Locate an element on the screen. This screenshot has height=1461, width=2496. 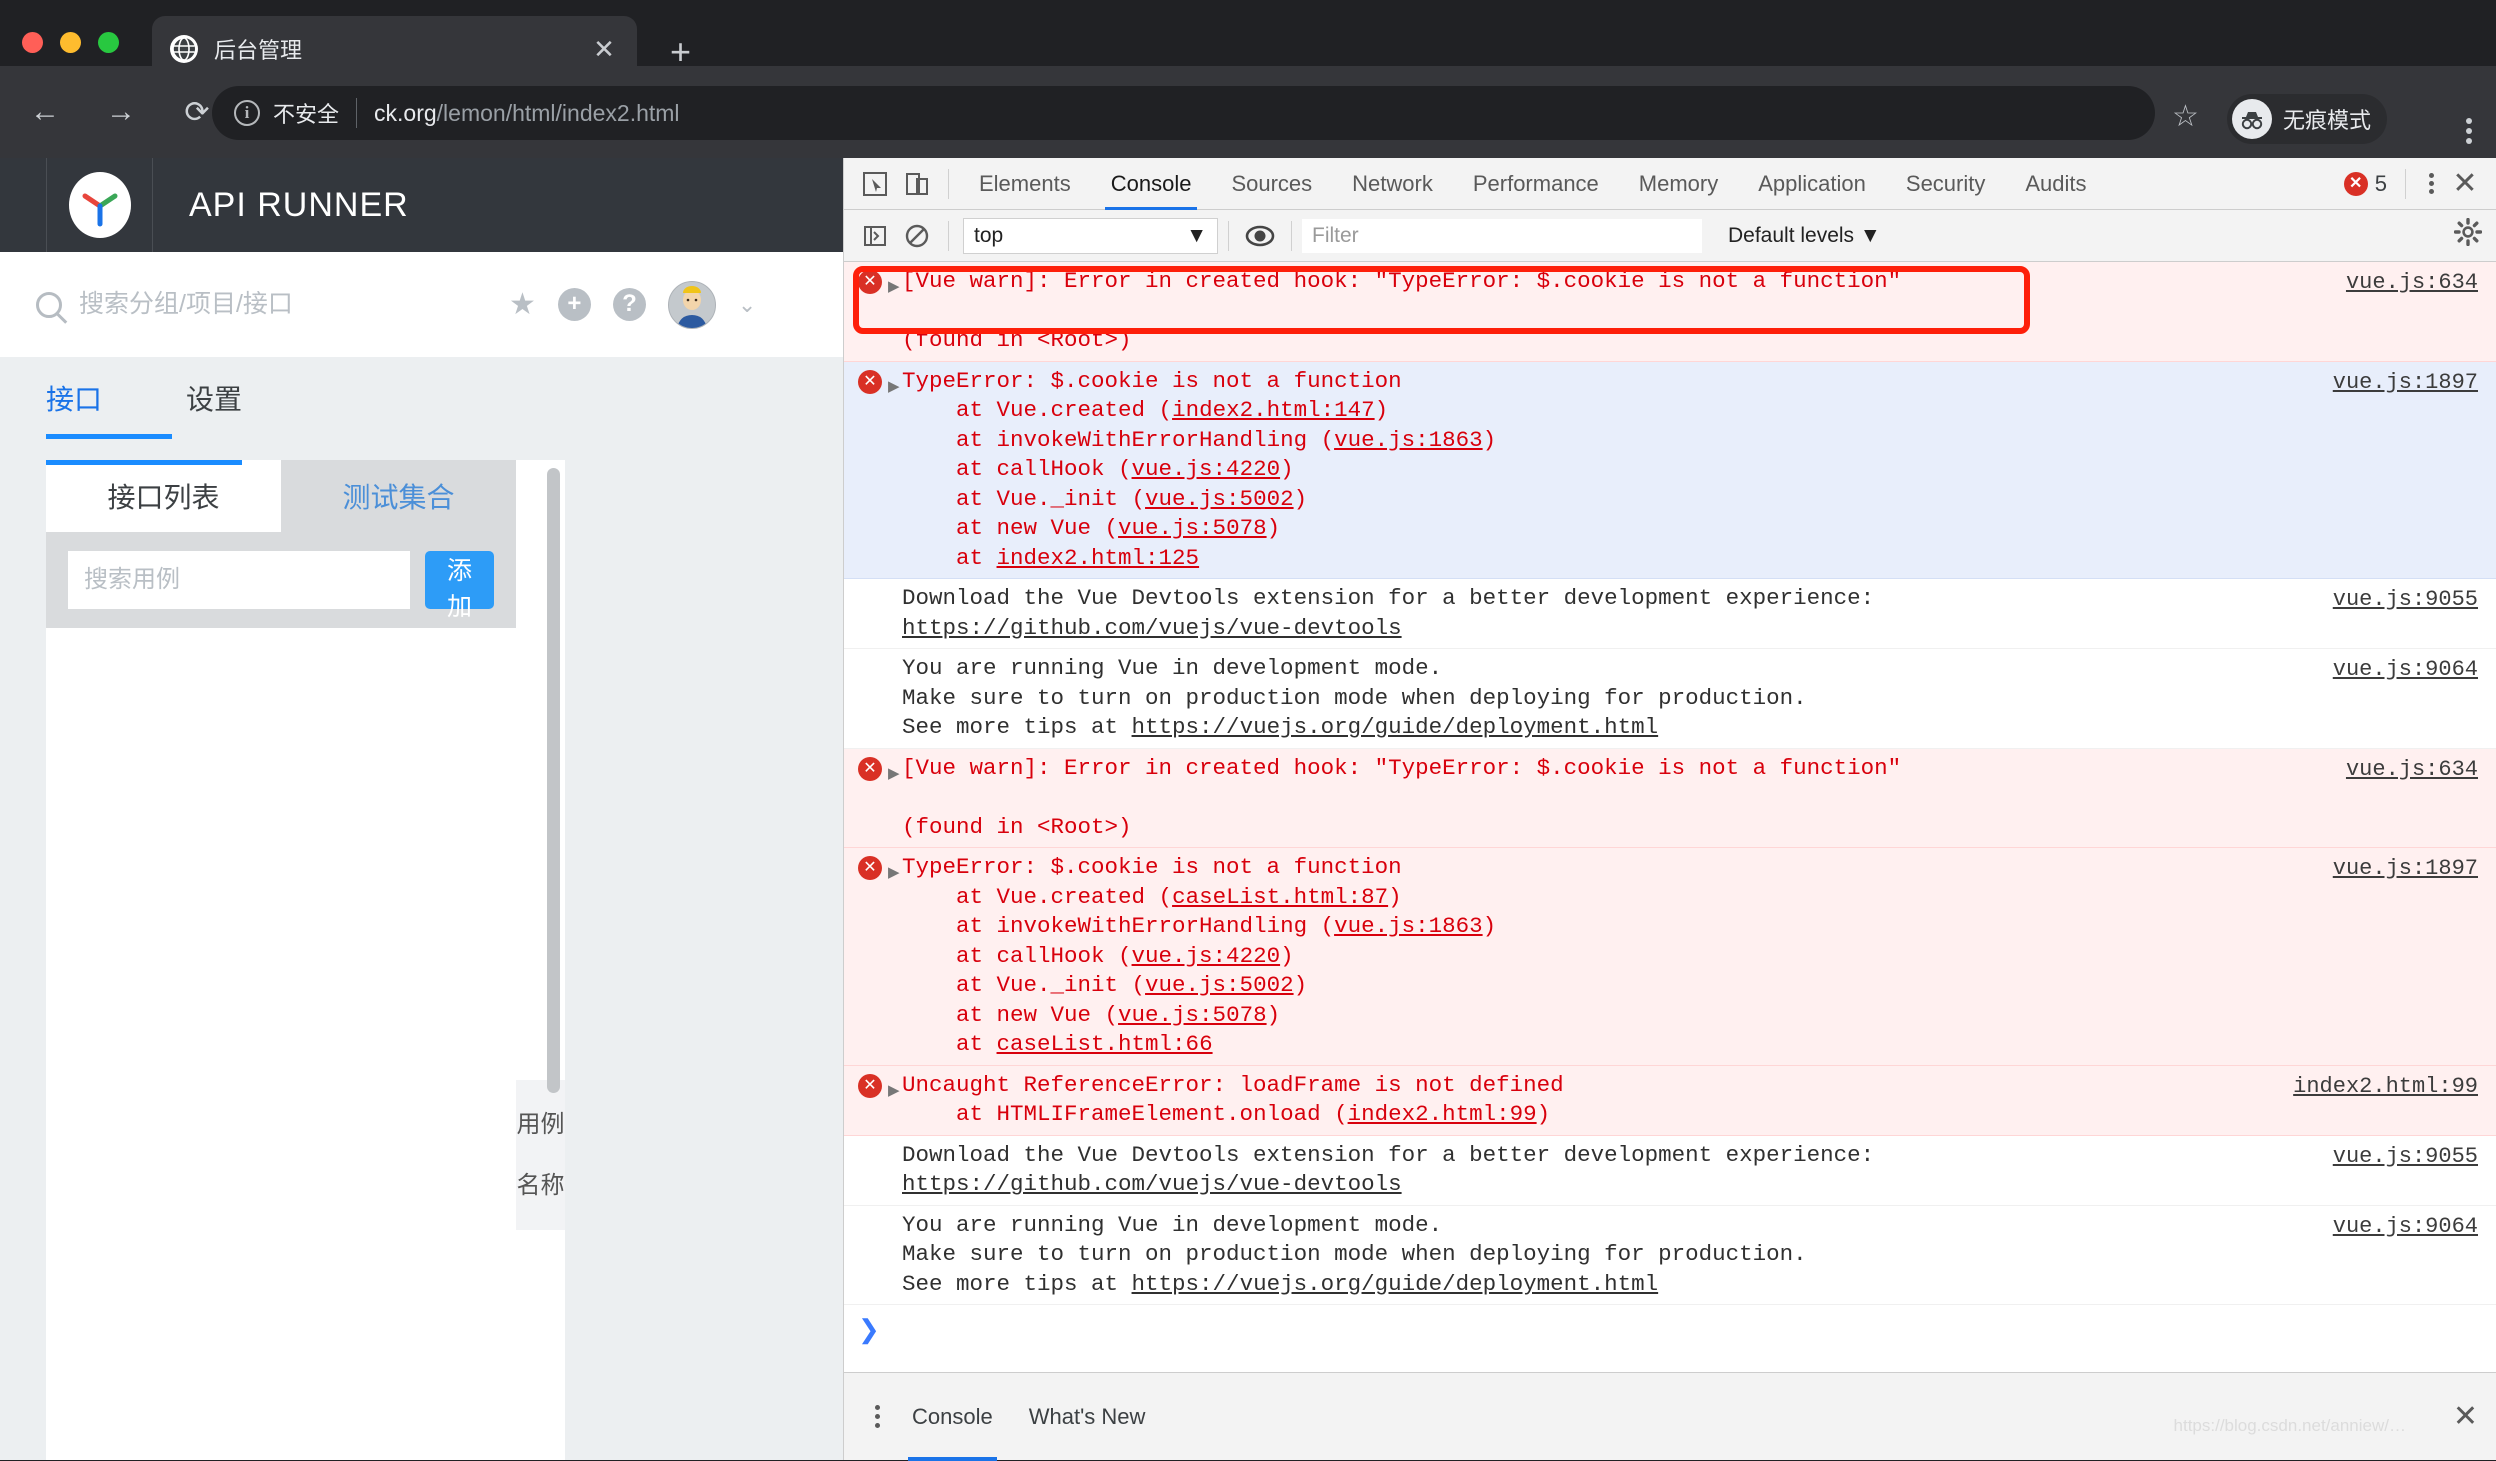
gear-icon is located at coordinates (2468, 235).